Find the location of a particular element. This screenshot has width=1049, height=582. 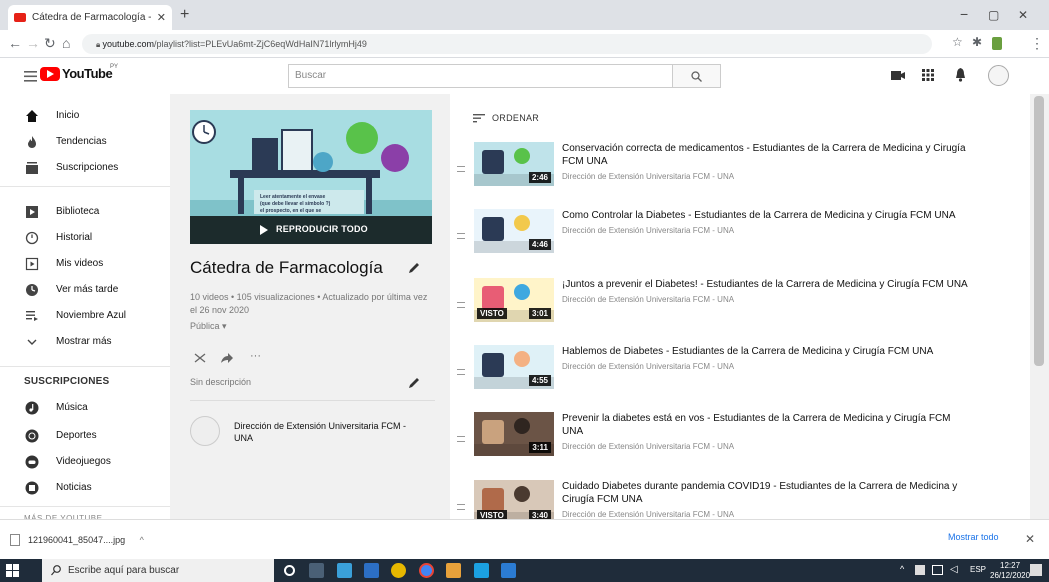

tab-close-button: ✕ is located at coordinates (161, 17).